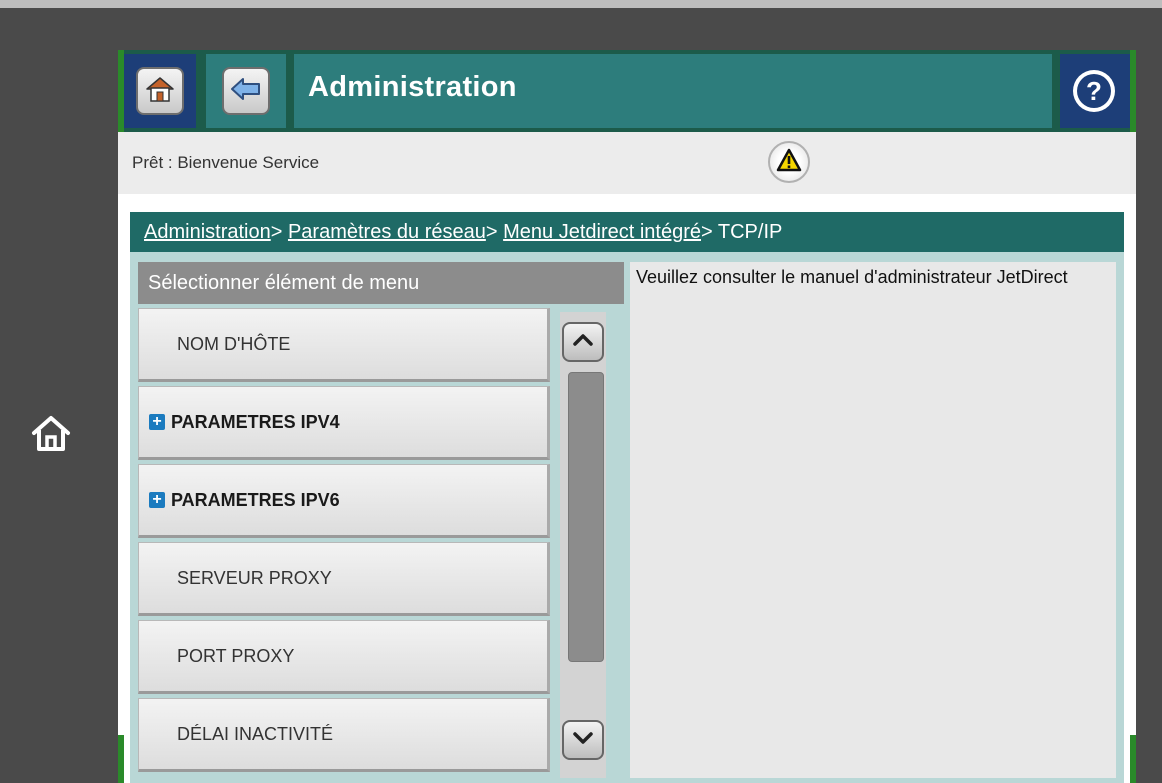 The height and width of the screenshot is (783, 1162). Describe the element at coordinates (254, 577) in the screenshot. I see `menu-item-label: SERVEUR PROXY` at that location.